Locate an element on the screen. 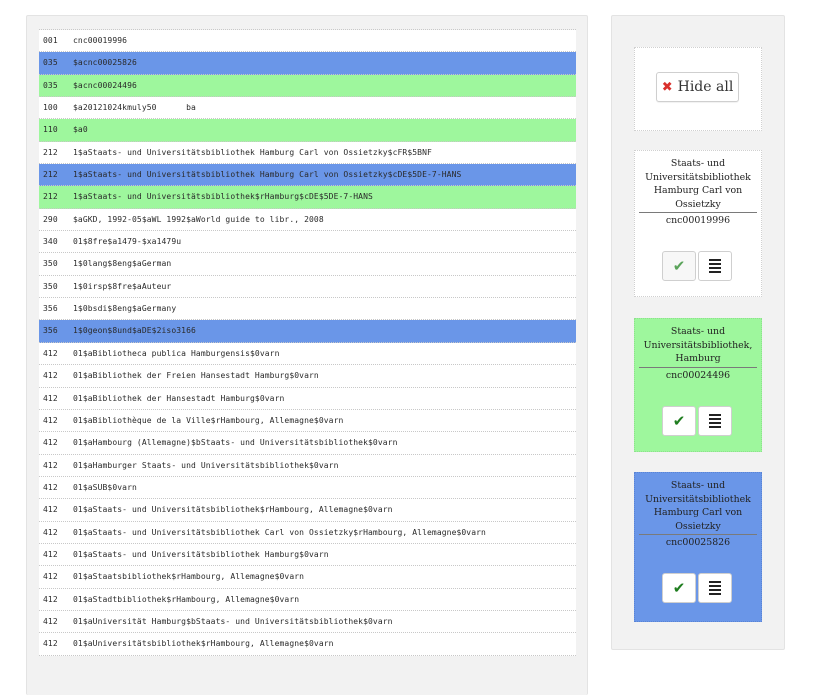  hide-all-label: Hide all is located at coordinates (705, 87).